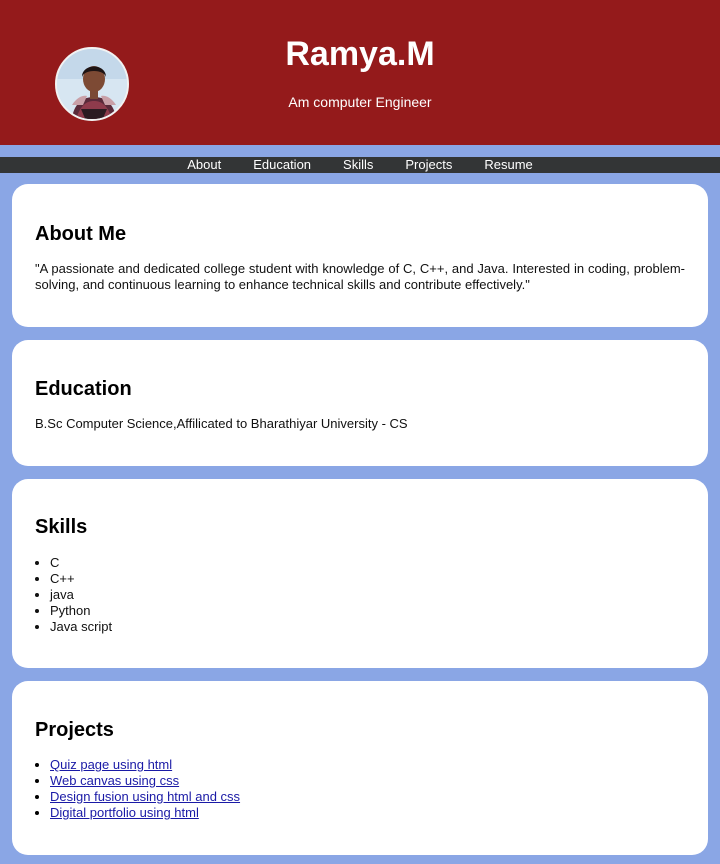  I want to click on projects-title: Projects, so click(74, 730).